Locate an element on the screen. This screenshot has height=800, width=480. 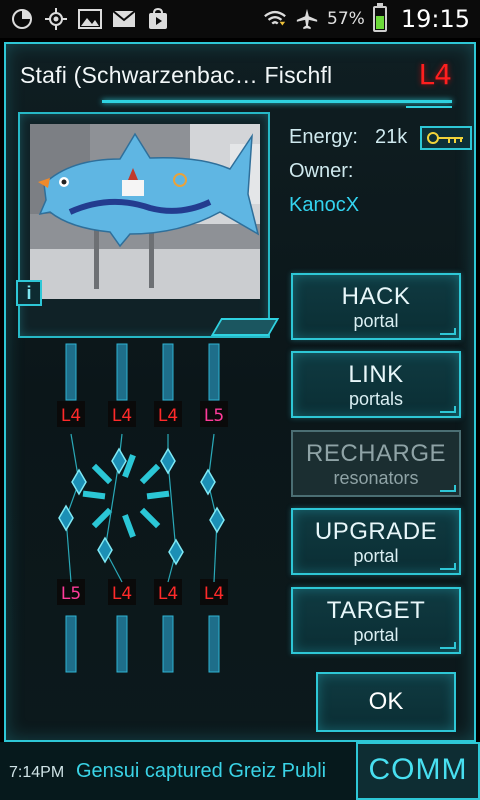
target-sublabel: portal is located at coordinates (376, 635).